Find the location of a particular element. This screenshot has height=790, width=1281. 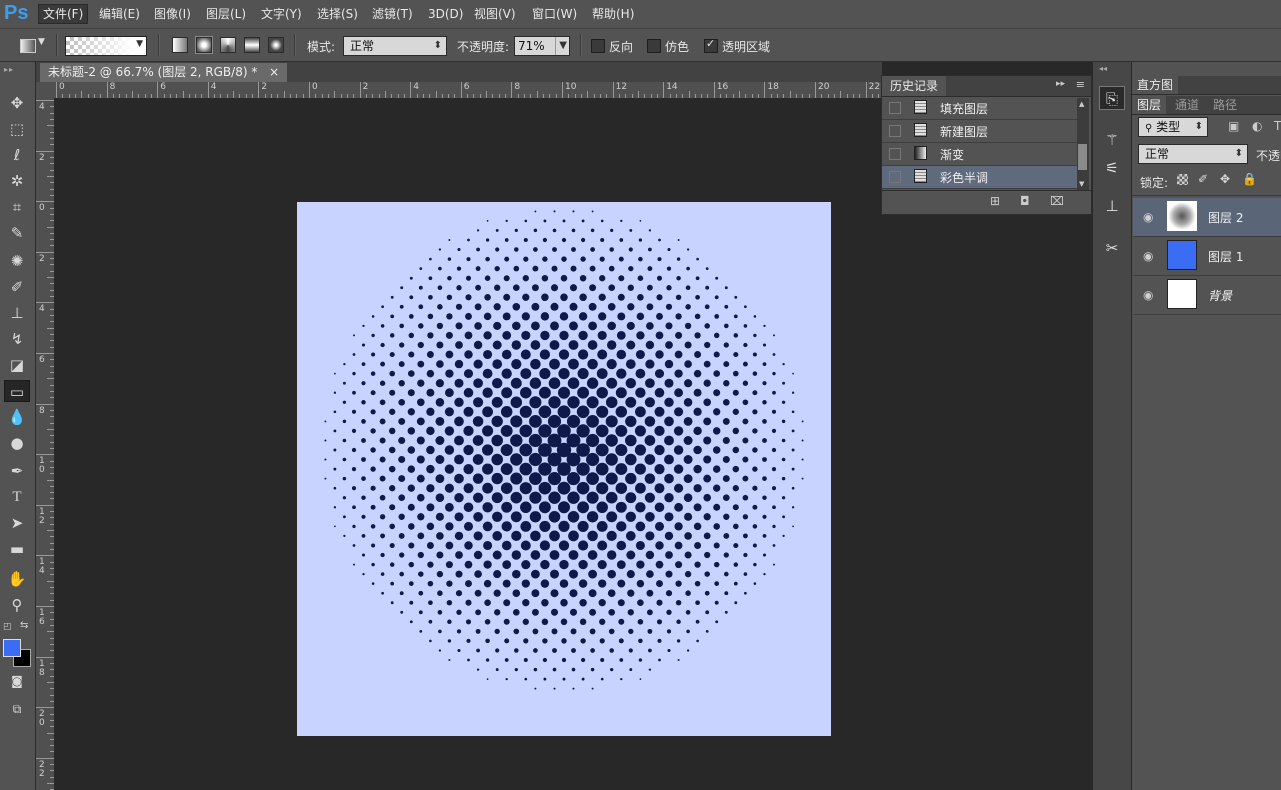

gradient-picker: ▼ is located at coordinates (106, 46).